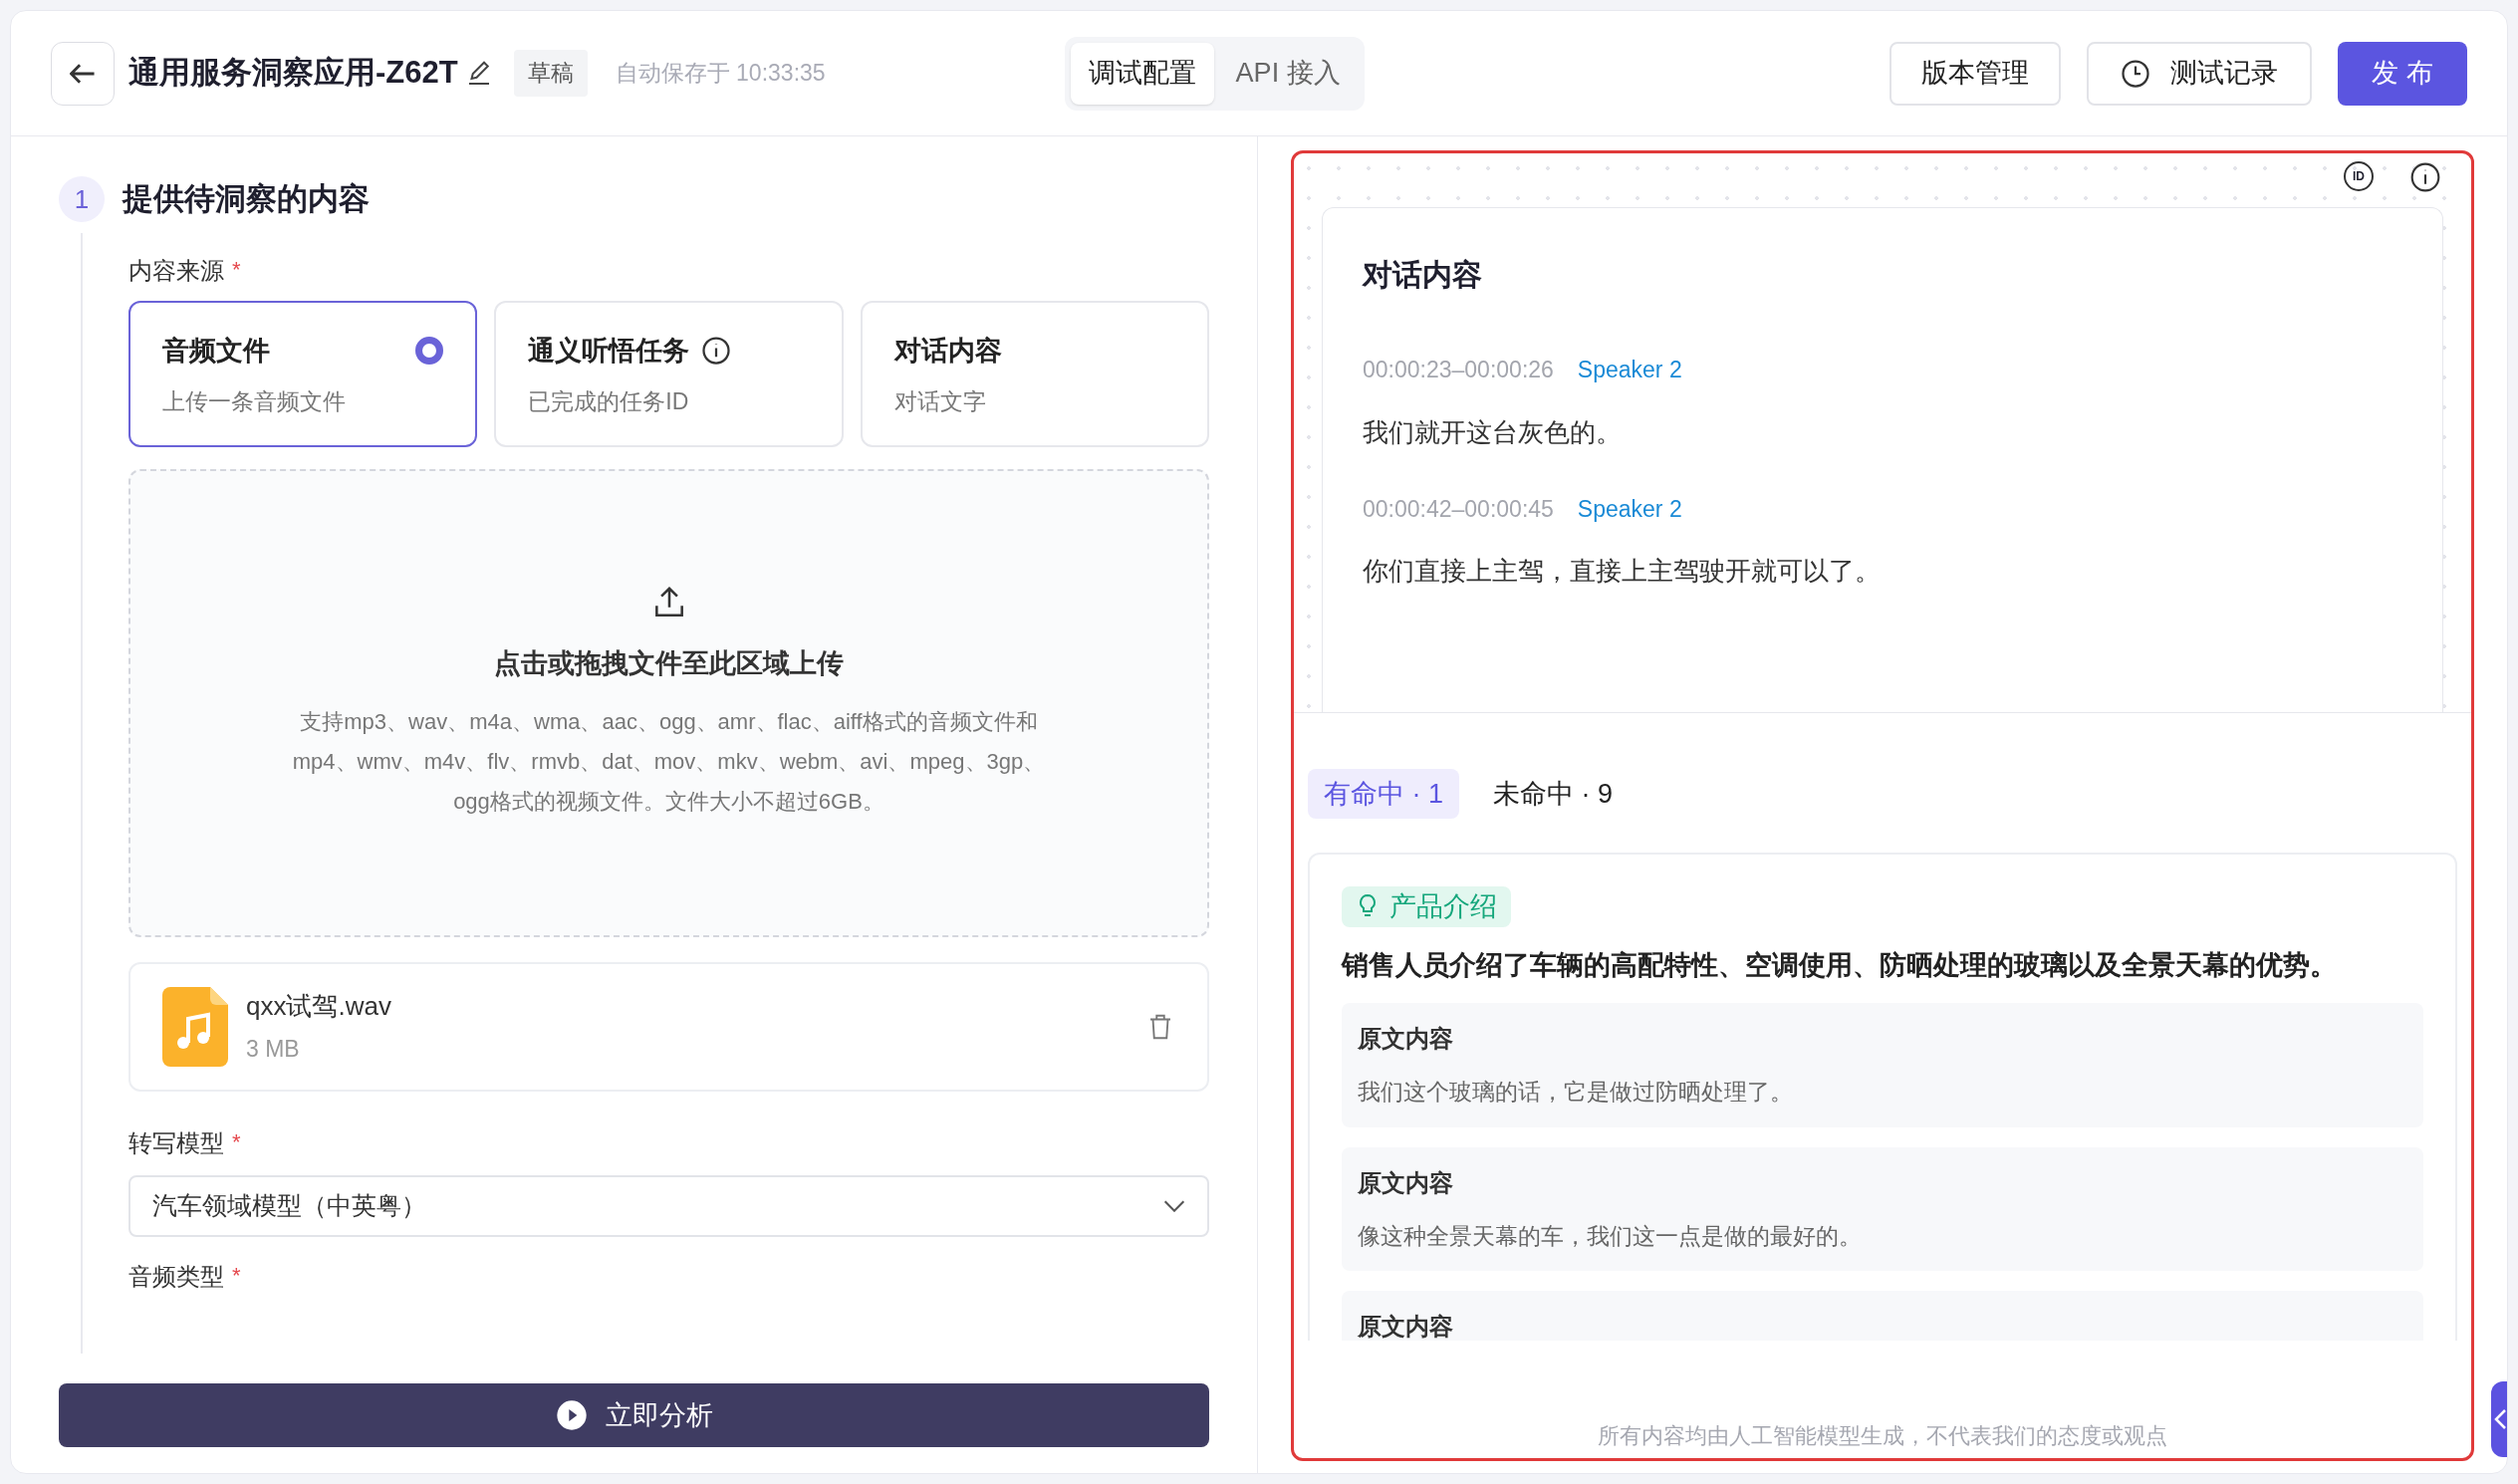 The image size is (2518, 1484). I want to click on utterance-text: 你们直接上主驾，直接上主驾驶开就可以了。, so click(1622, 571).